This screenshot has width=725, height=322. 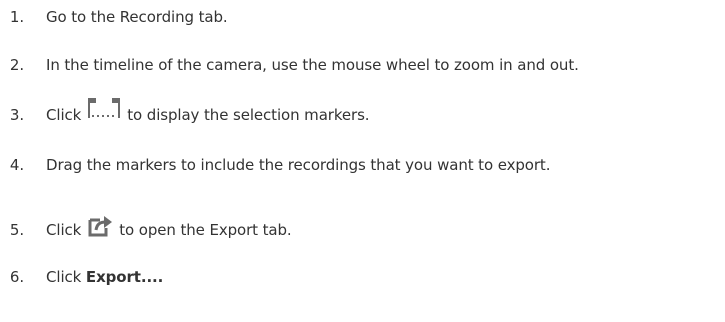 I want to click on step-text: Go to the Recording tab., so click(x=137, y=17).